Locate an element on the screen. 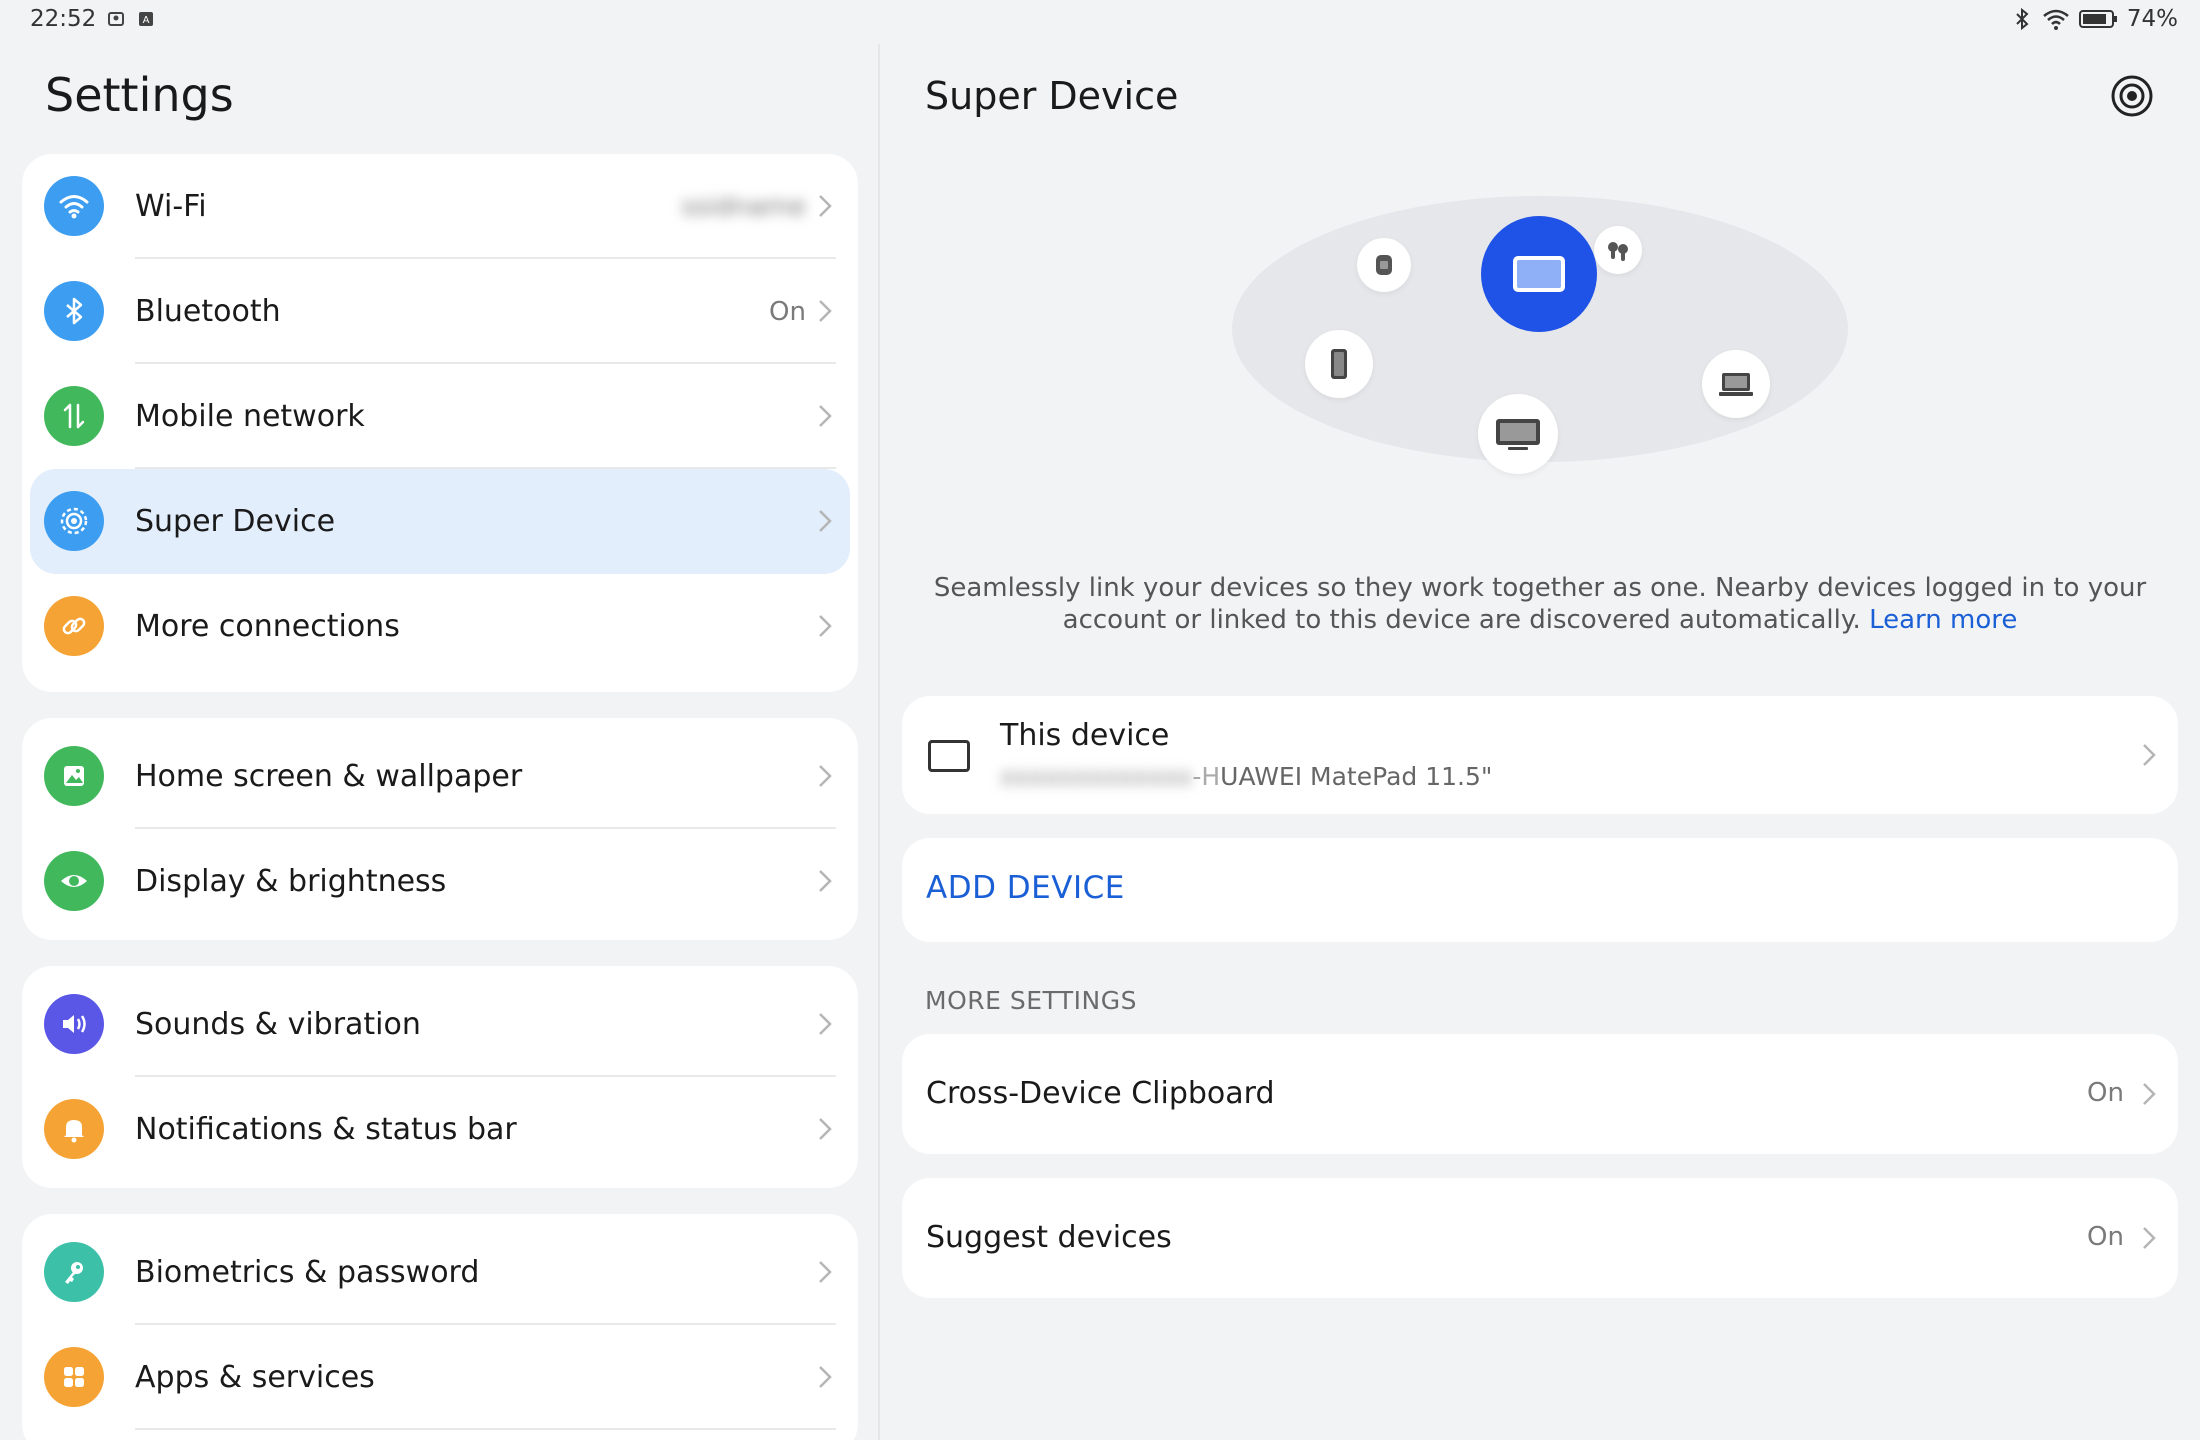 The image size is (2200, 1440). status-bar-right: 74% is located at coordinates (2094, 19).